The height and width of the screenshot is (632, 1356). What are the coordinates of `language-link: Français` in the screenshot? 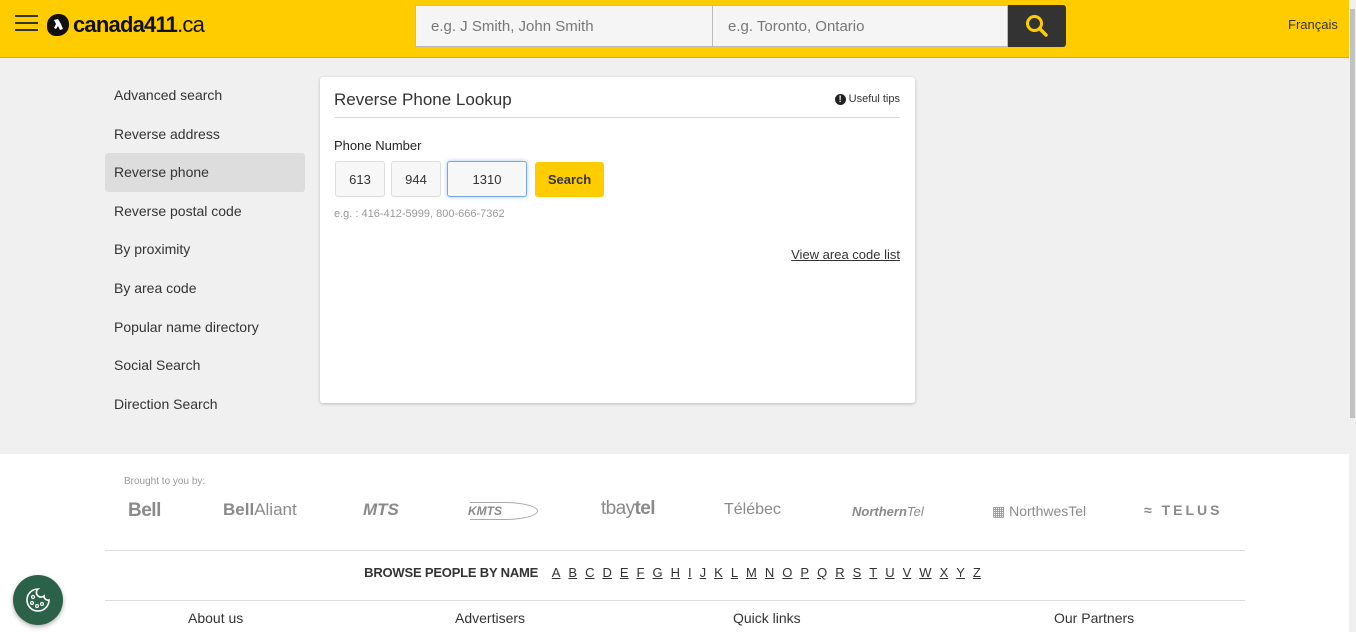 It's located at (1313, 24).